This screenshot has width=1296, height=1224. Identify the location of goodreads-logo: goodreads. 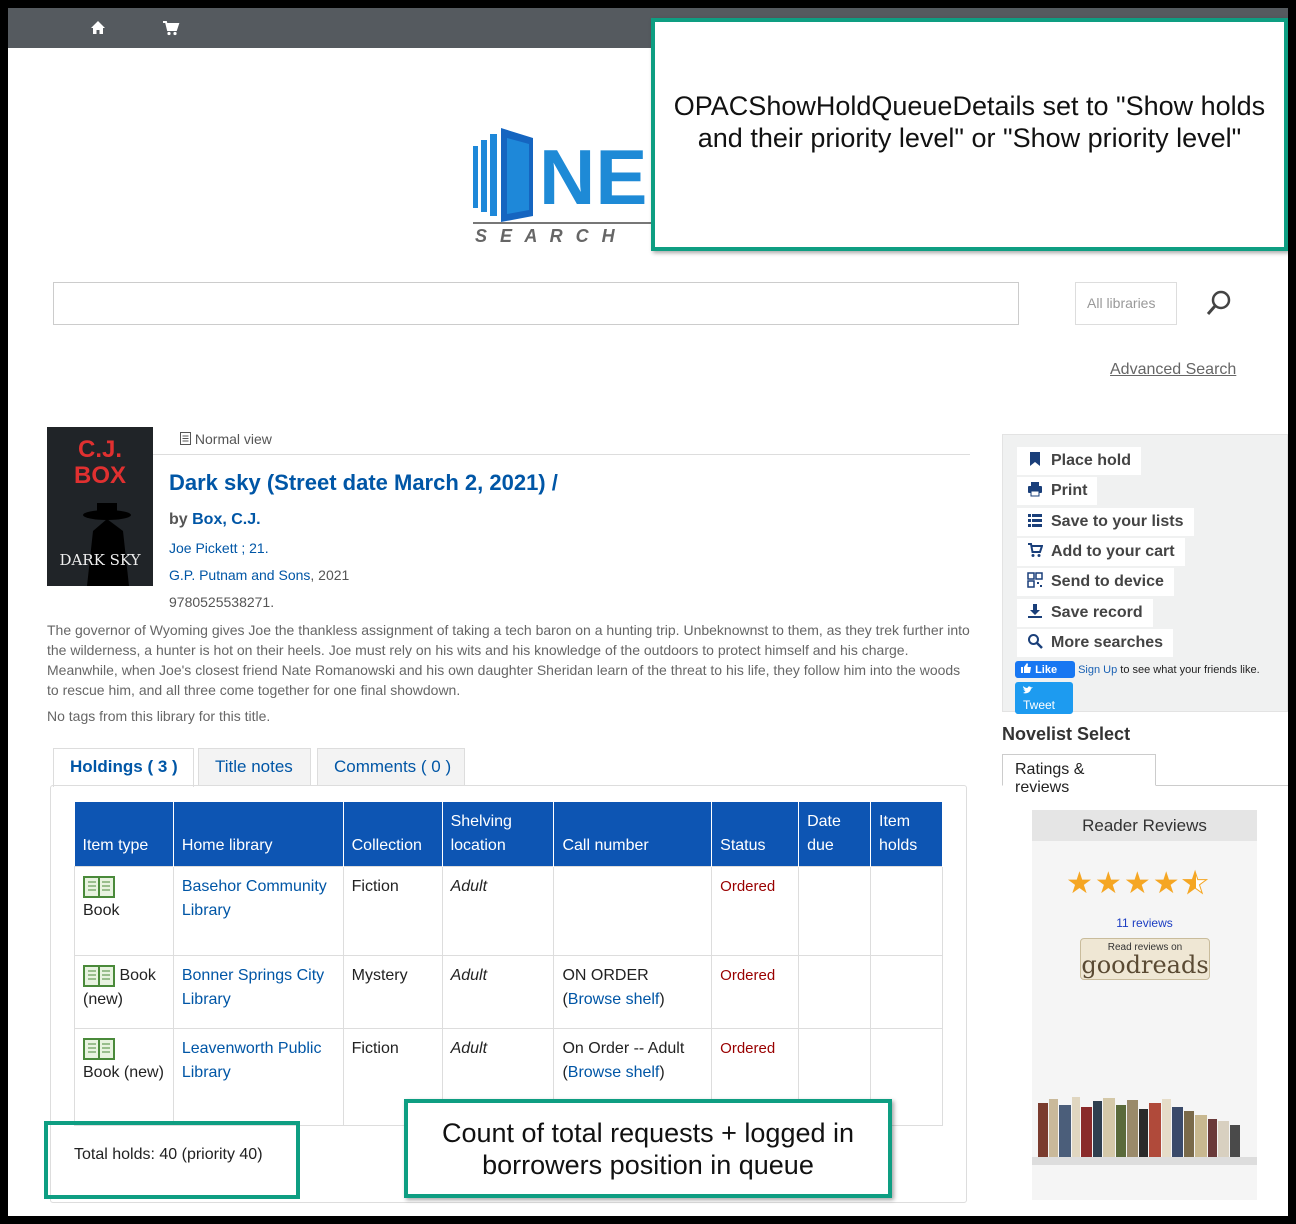
(1145, 965).